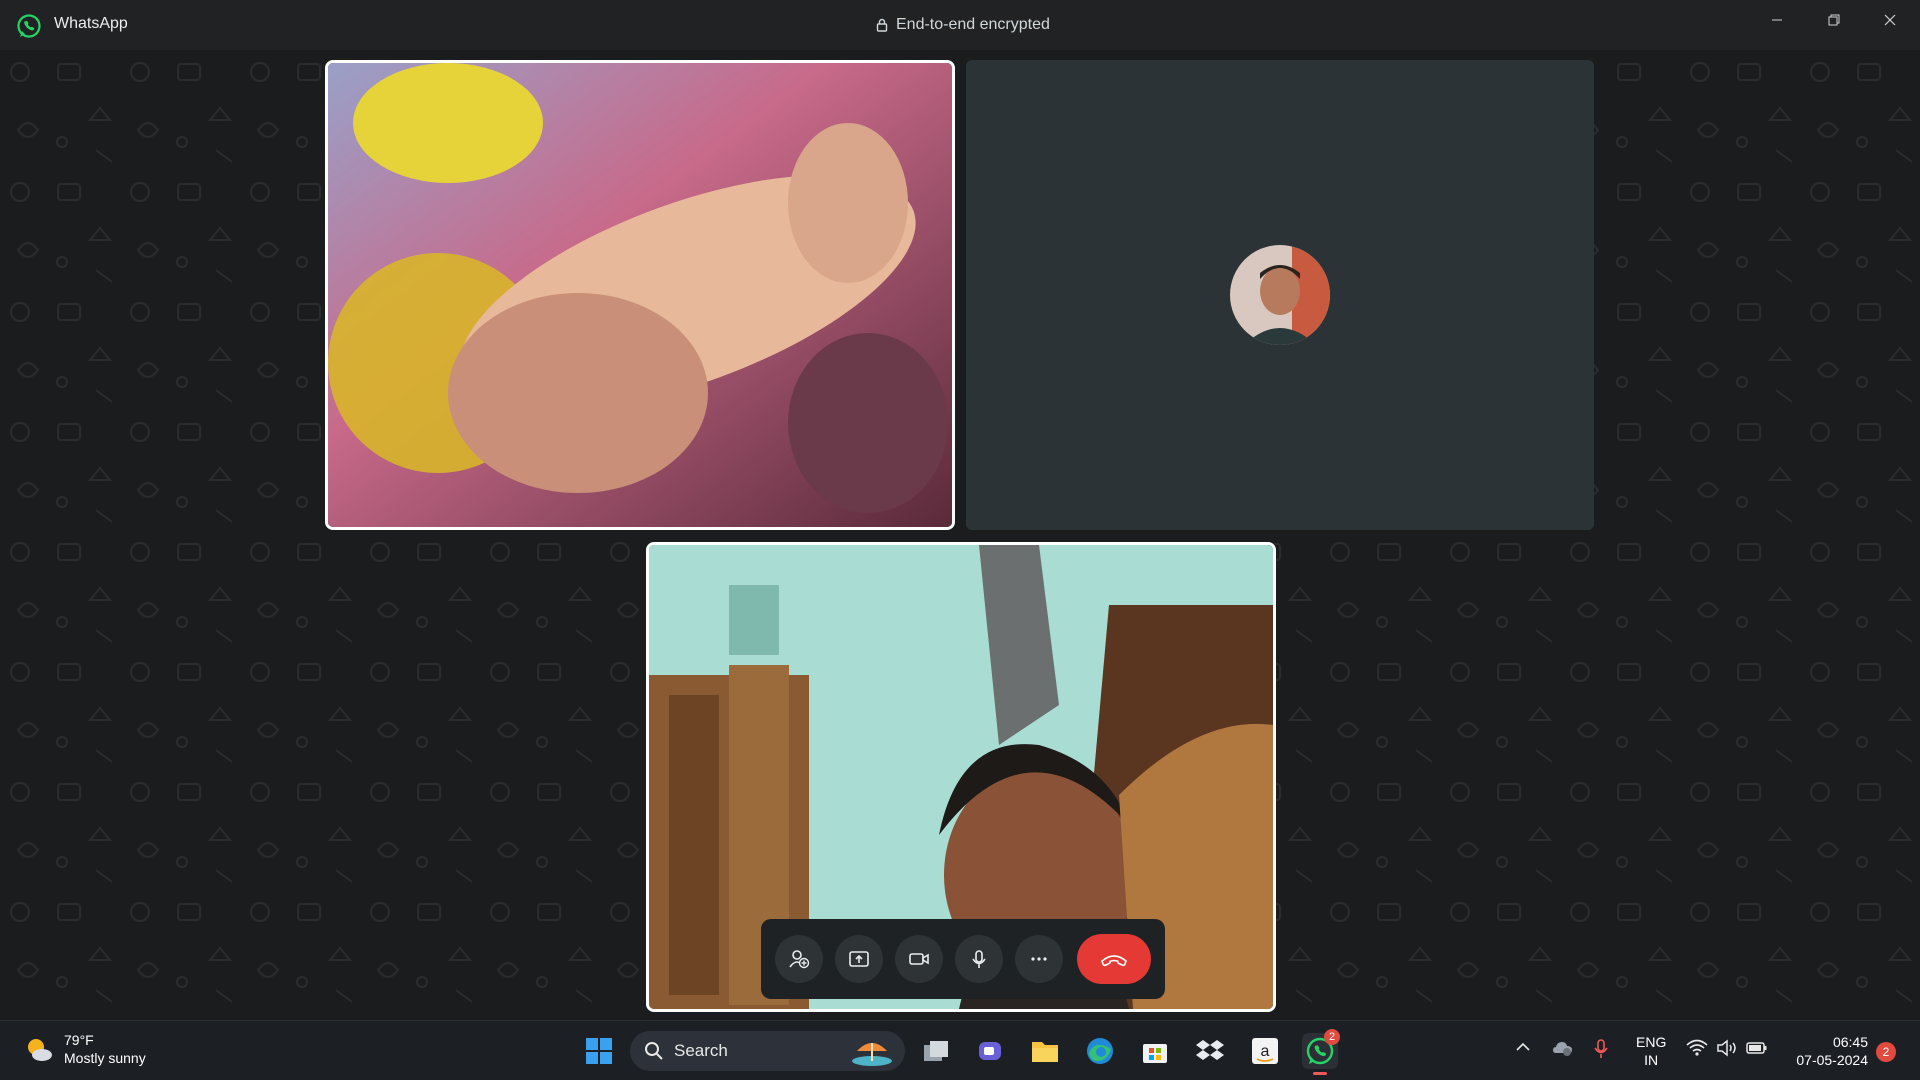  What do you see at coordinates (1651, 1051) in the screenshot?
I see `input-language: ENG IN` at bounding box center [1651, 1051].